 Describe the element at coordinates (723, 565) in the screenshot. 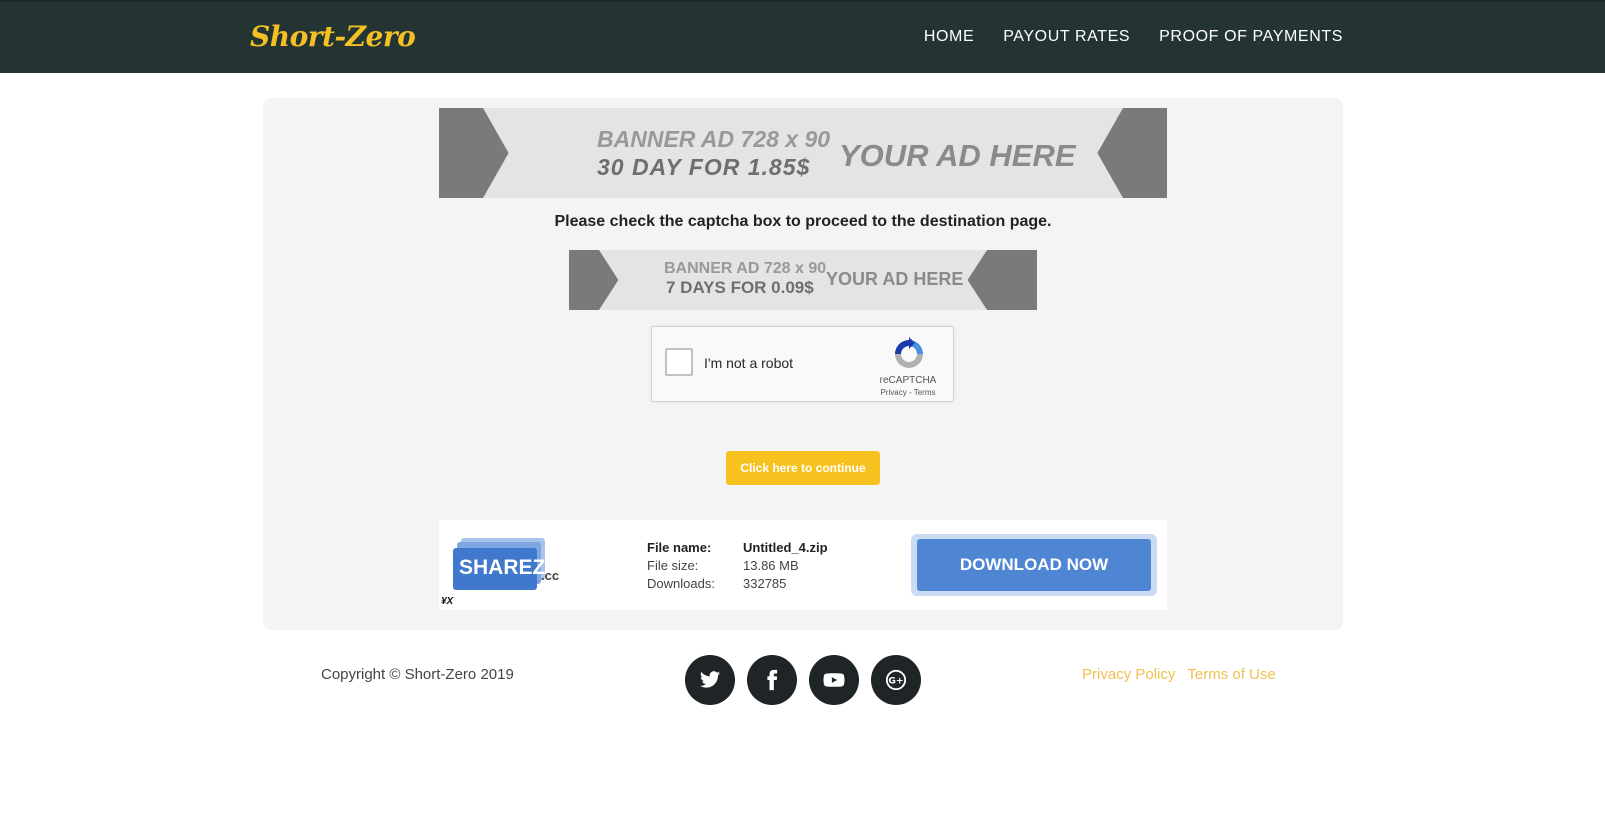

I see `file-info-row: File size: 13.86 MB` at that location.